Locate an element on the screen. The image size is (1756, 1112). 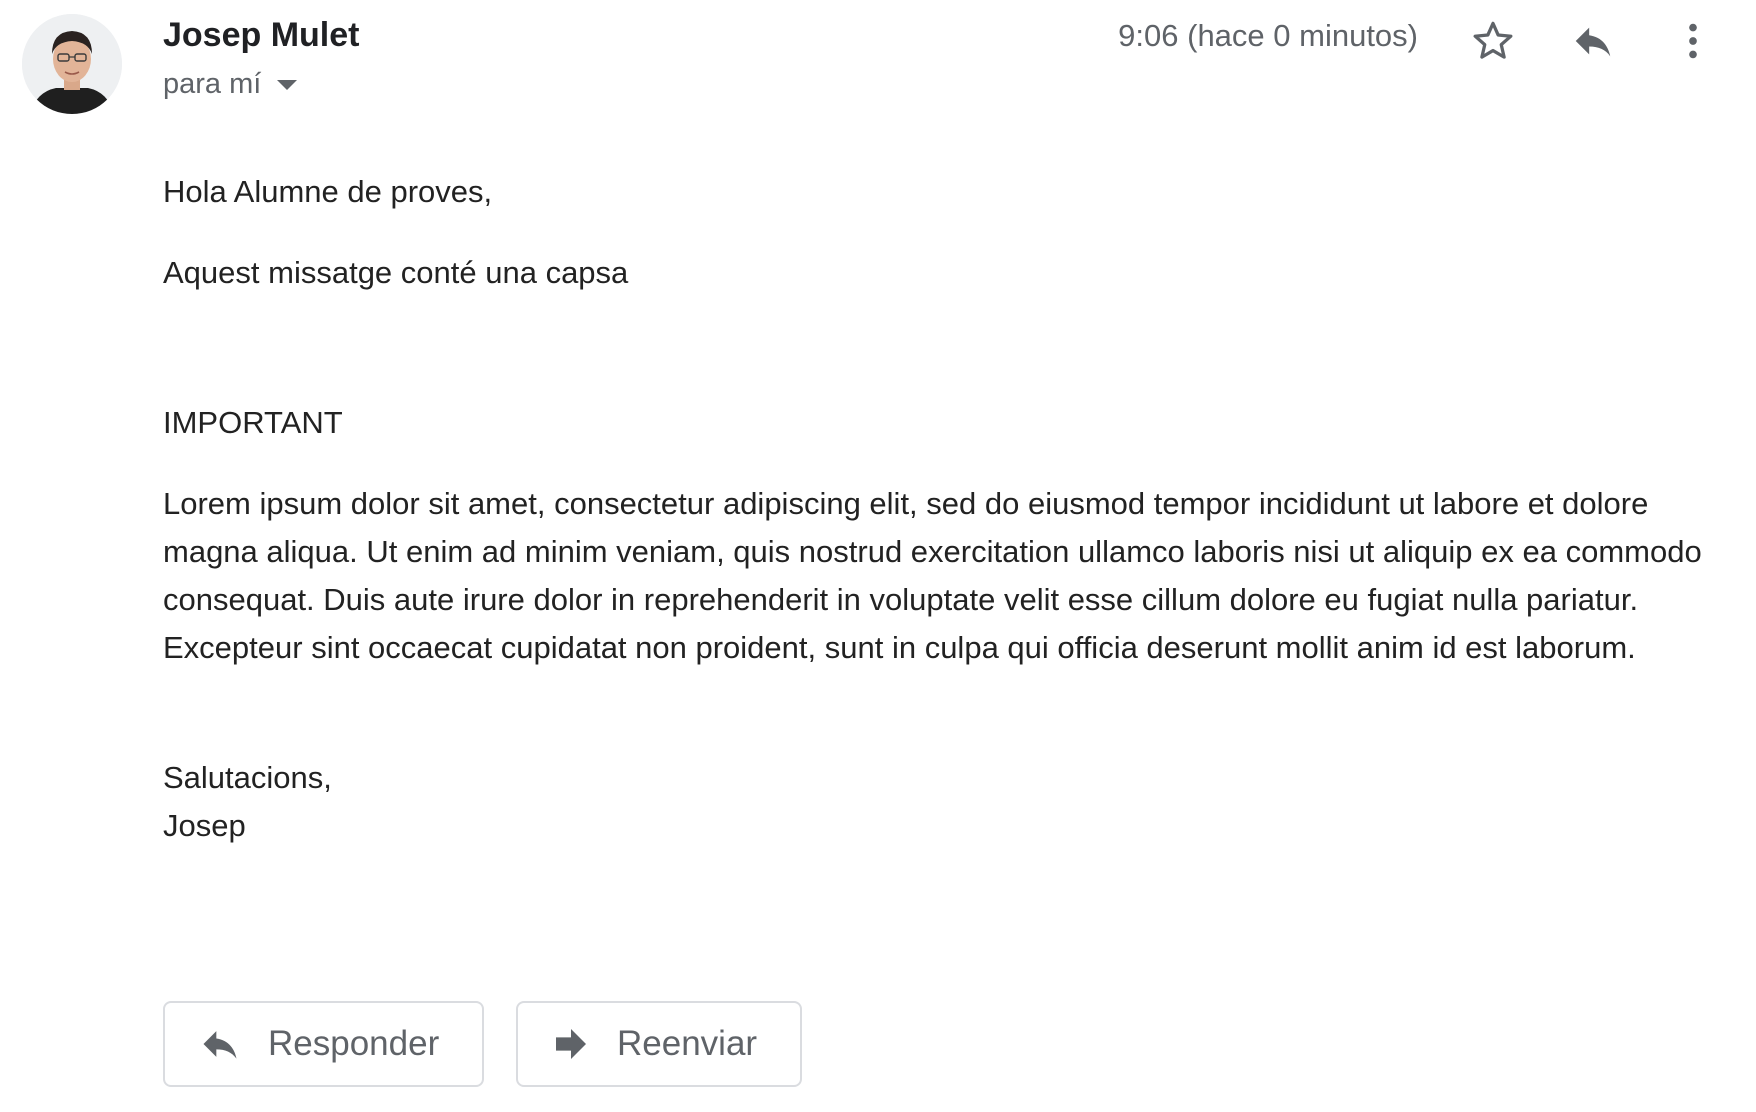
sender-name: Josep Mulet is located at coordinates (261, 35).